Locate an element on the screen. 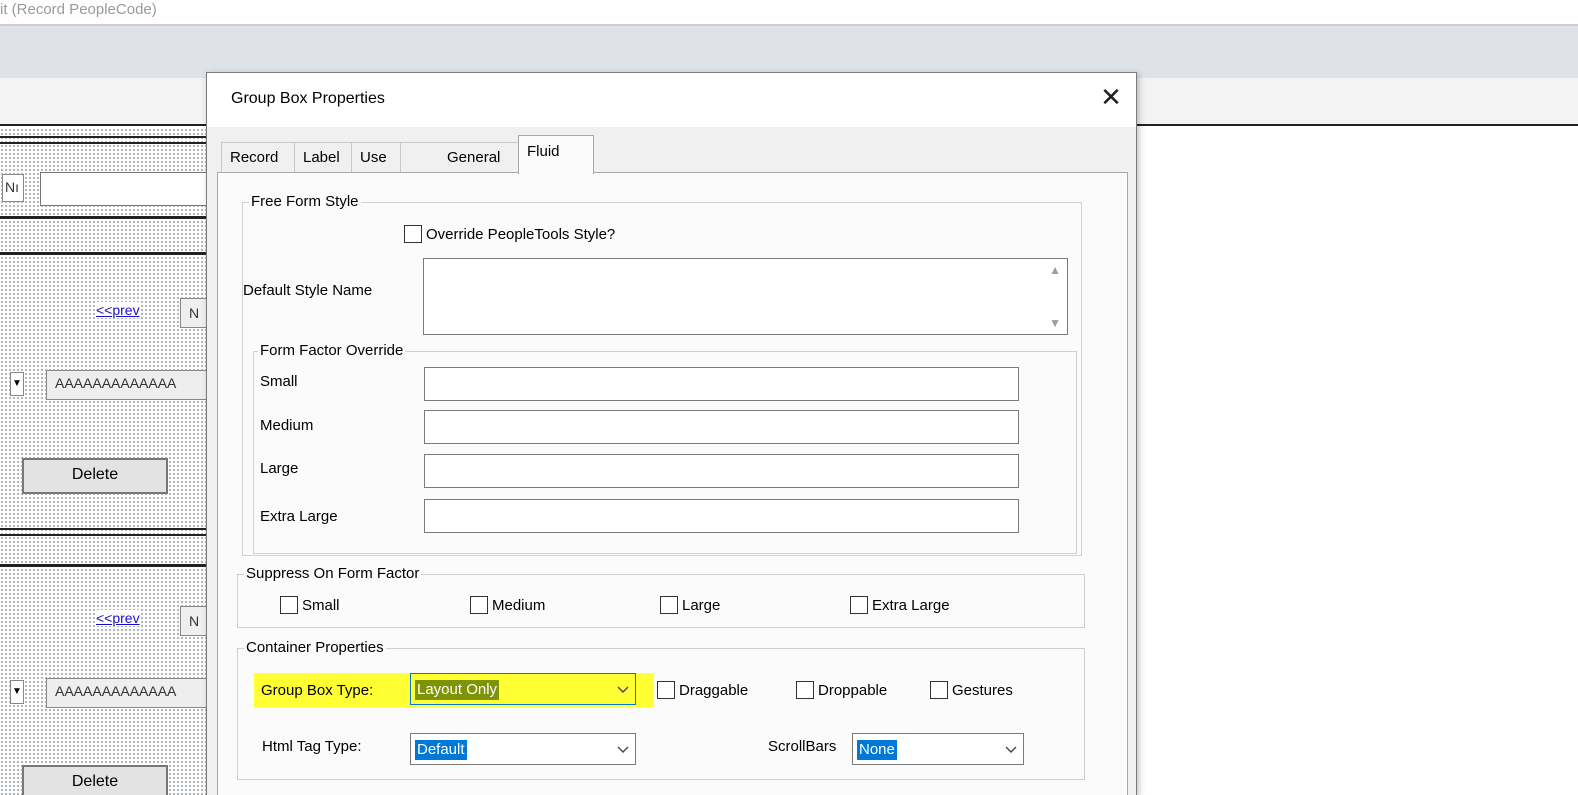  suppress-large-label: Large is located at coordinates (701, 605).